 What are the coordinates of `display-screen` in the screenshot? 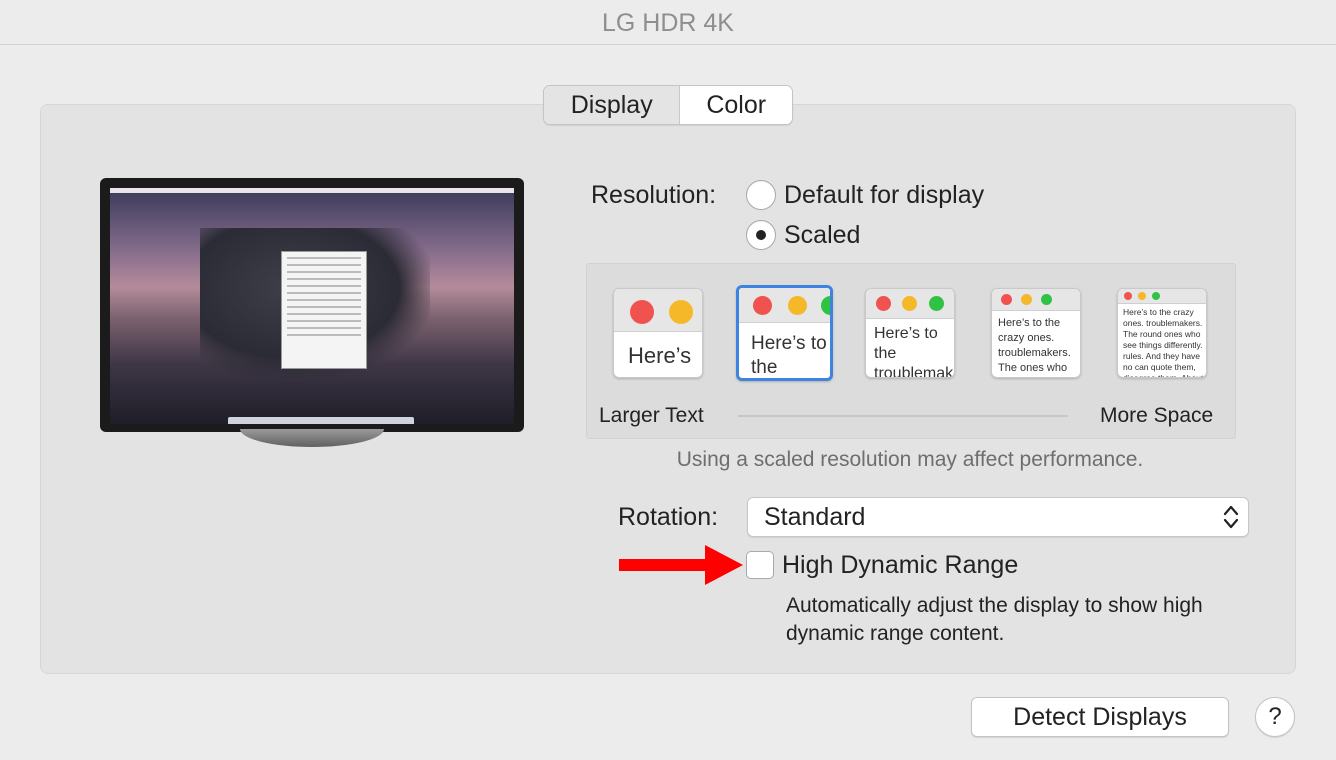 It's located at (312, 306).